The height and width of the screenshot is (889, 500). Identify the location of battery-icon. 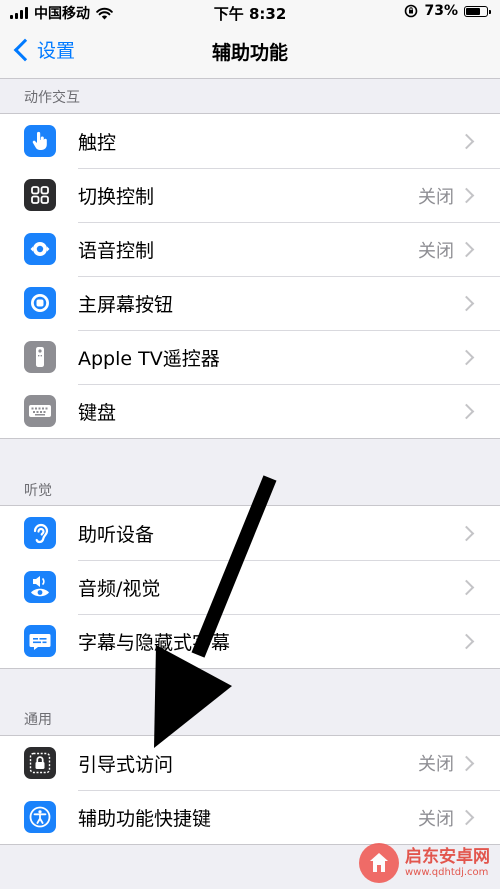
(477, 11).